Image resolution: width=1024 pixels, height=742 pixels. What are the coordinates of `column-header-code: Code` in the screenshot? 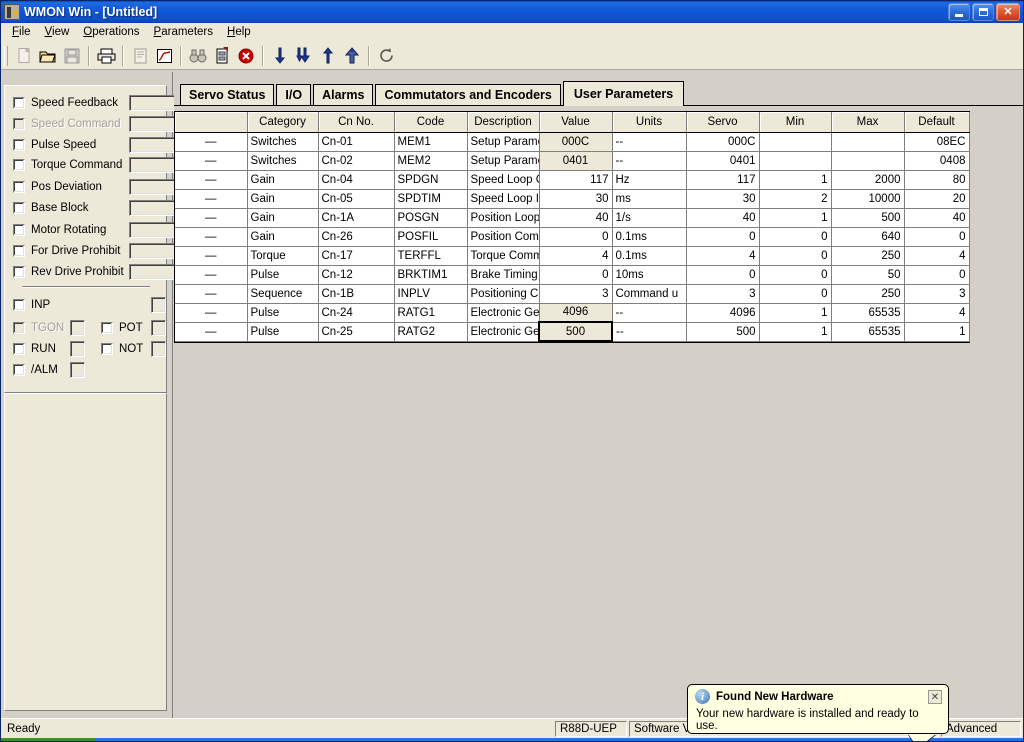 It's located at (431, 122).